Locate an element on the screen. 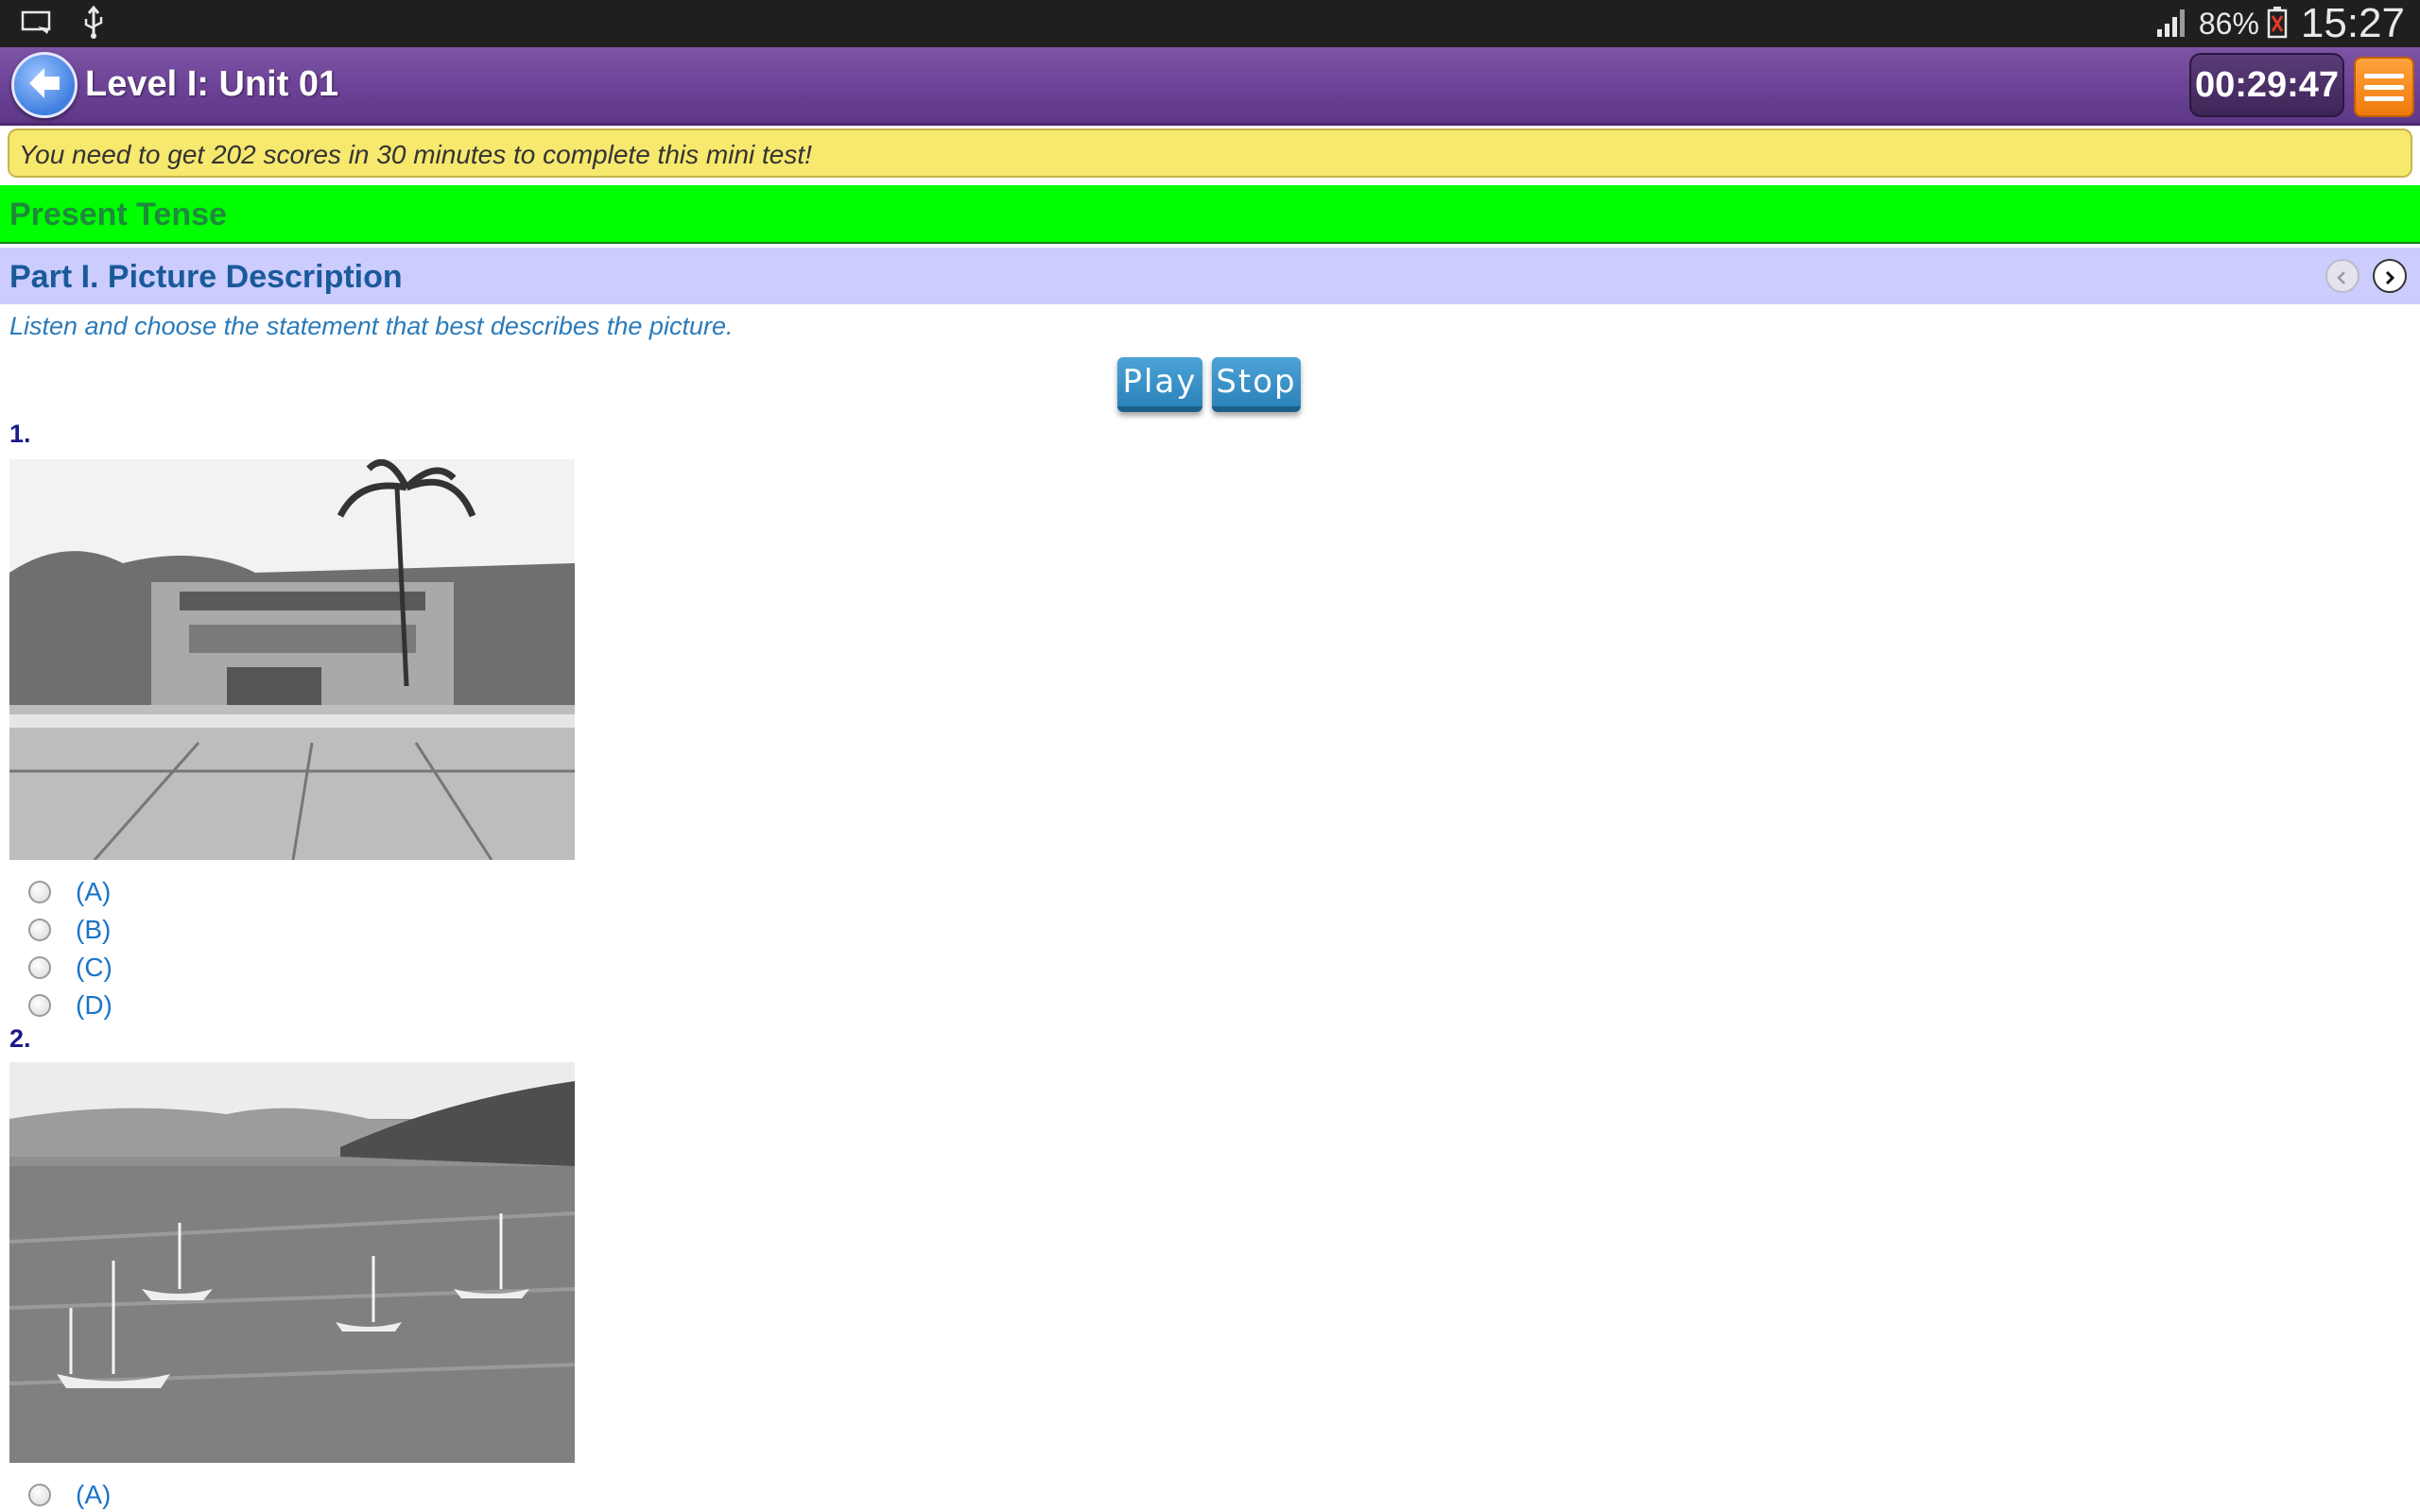  question-number: 2. is located at coordinates (20, 1038).